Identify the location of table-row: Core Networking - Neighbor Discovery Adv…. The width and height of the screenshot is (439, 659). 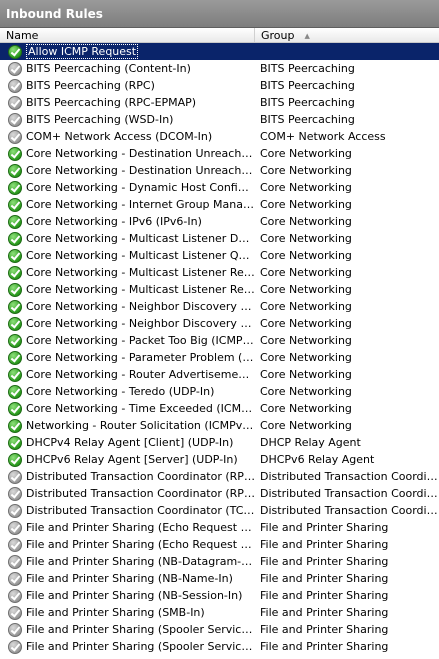
(219, 306).